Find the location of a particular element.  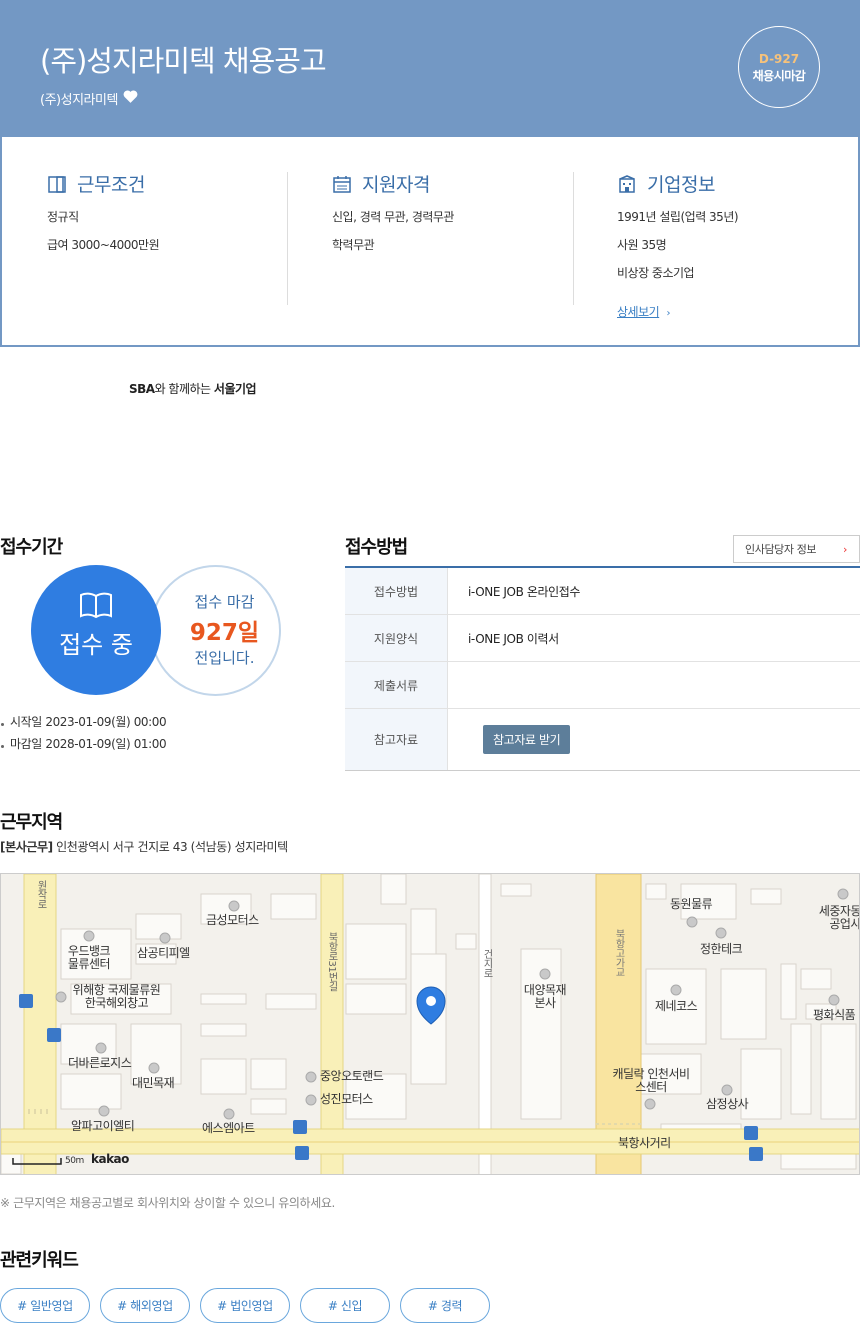

table-cell: i-ONE JOB 이력서 is located at coordinates (513, 638).